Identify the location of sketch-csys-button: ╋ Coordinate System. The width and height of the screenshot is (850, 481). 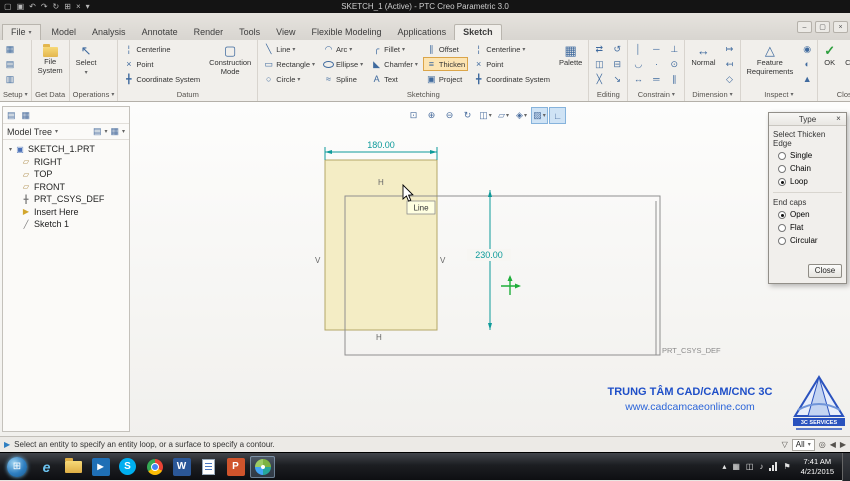
(511, 79).